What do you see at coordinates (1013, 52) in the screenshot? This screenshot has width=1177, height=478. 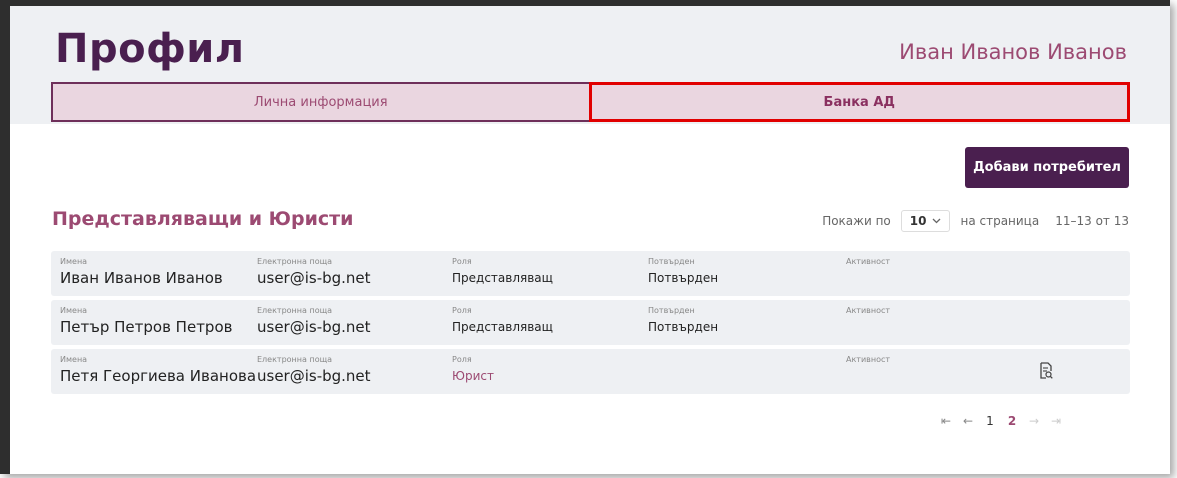 I see `user-name: Иван Иванов Иванов` at bounding box center [1013, 52].